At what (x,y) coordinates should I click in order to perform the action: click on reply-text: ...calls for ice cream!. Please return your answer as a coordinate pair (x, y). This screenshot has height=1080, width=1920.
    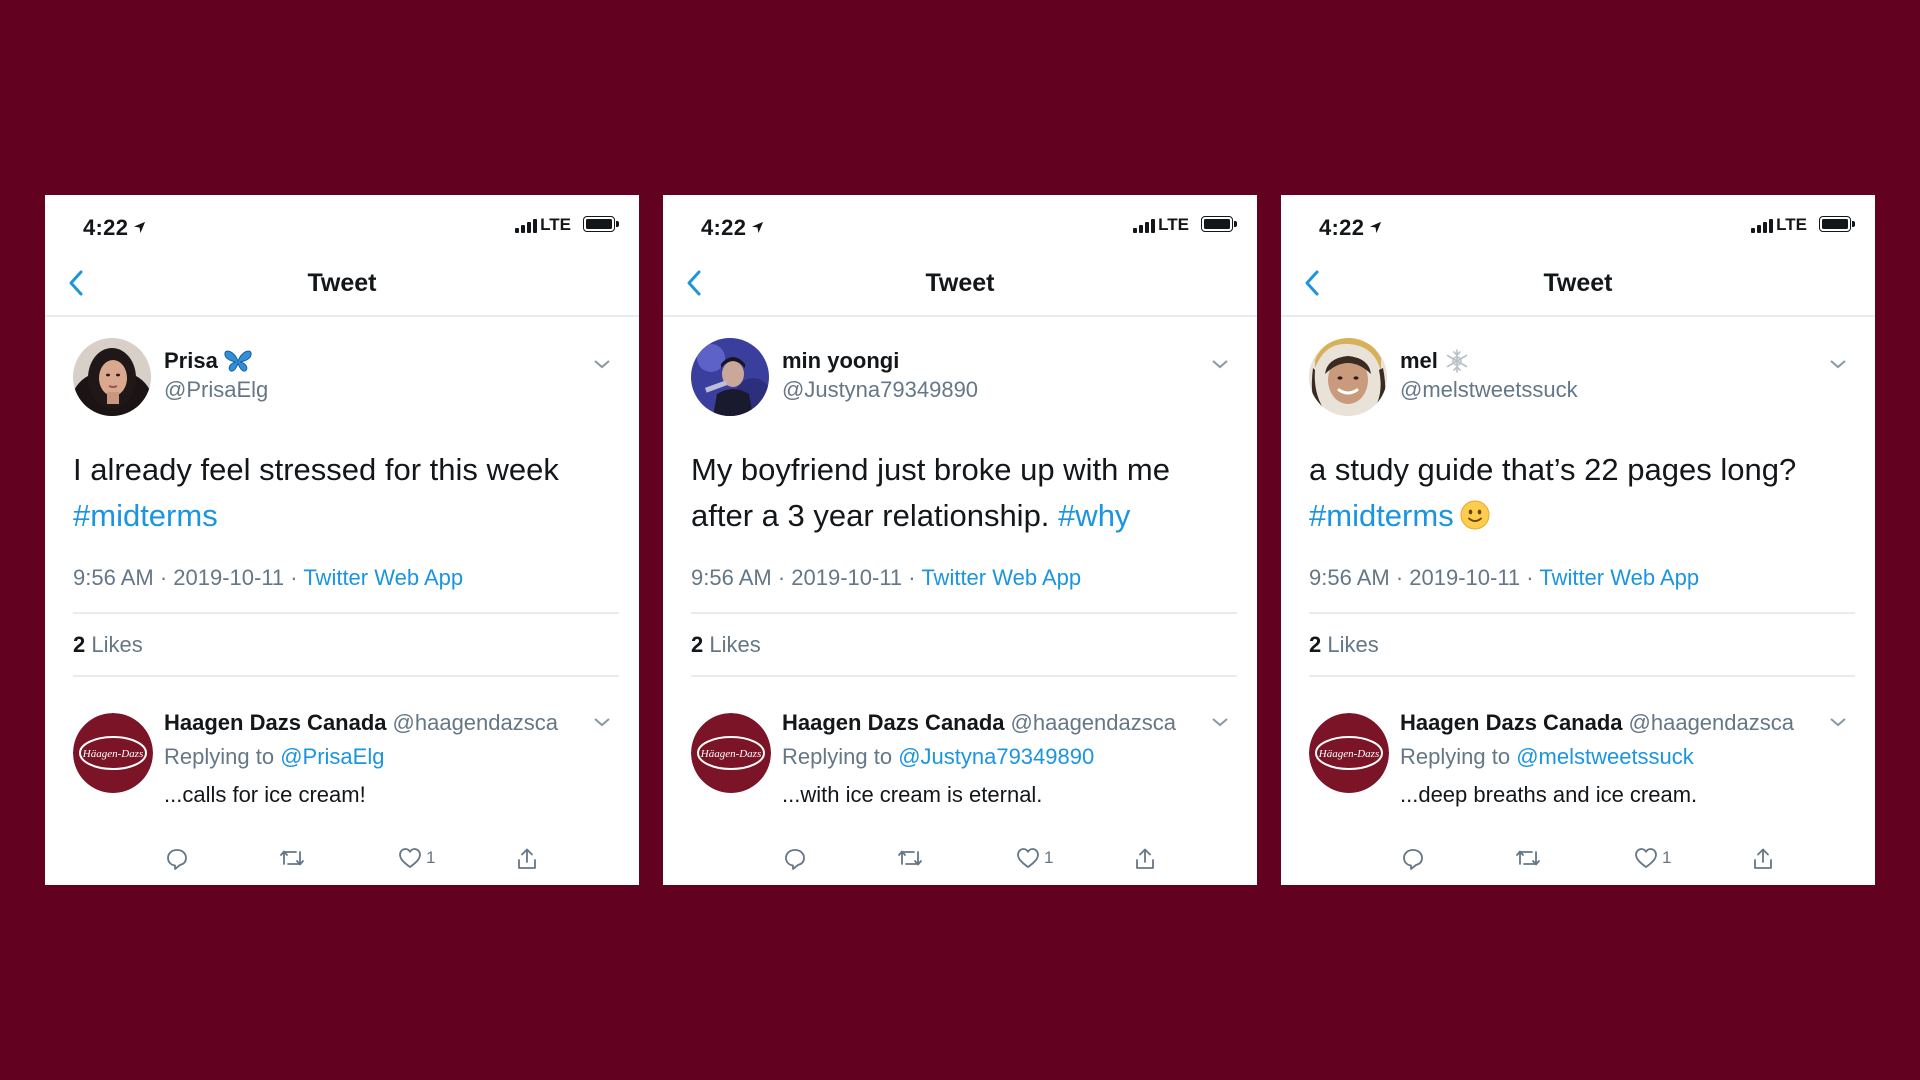
    Looking at the image, I should click on (265, 794).